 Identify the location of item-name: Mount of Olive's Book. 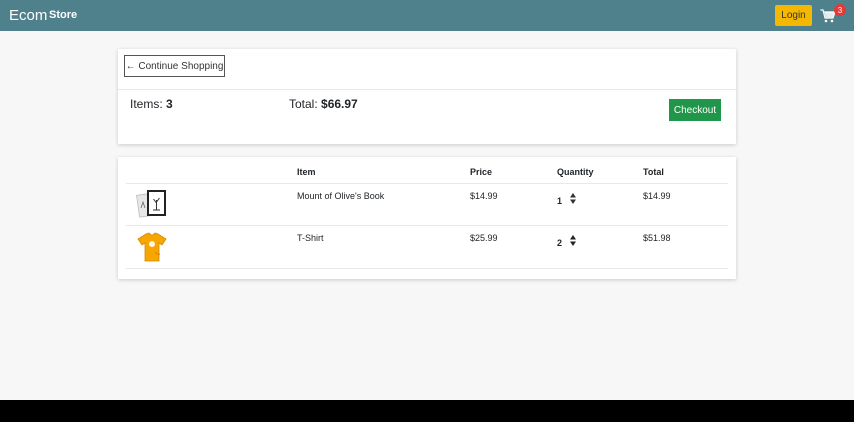
(341, 196).